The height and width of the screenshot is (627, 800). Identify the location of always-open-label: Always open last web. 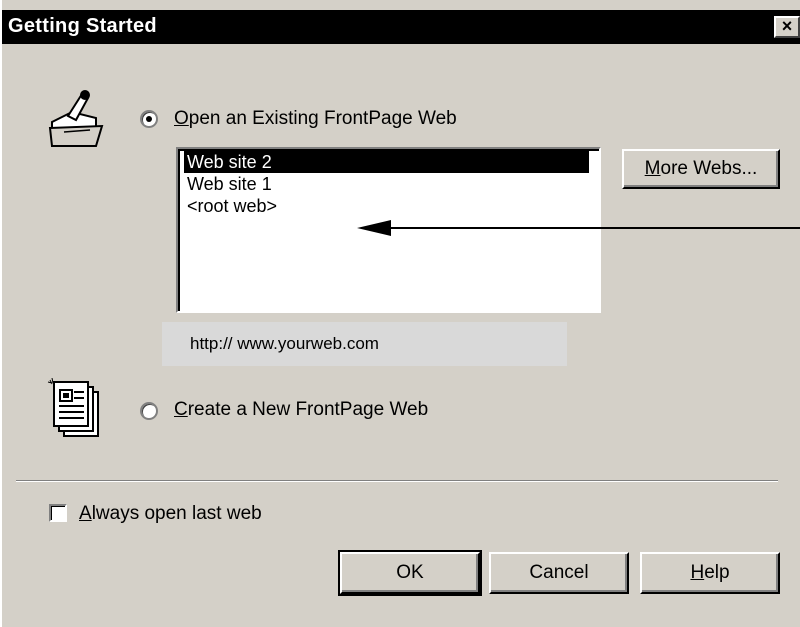
(170, 514).